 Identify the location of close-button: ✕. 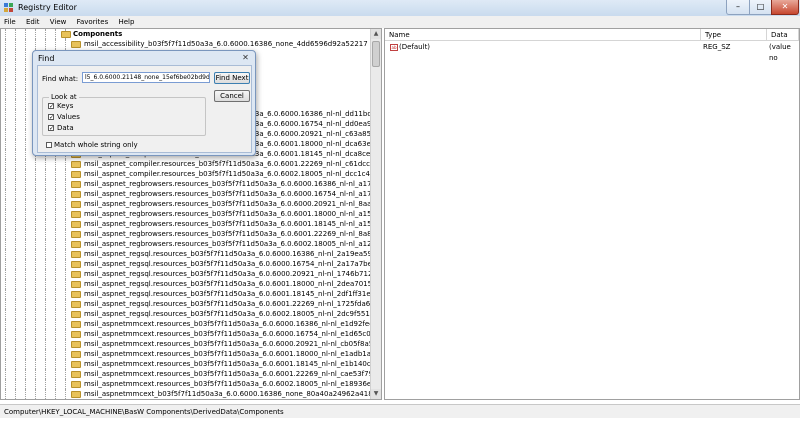
(785, 7).